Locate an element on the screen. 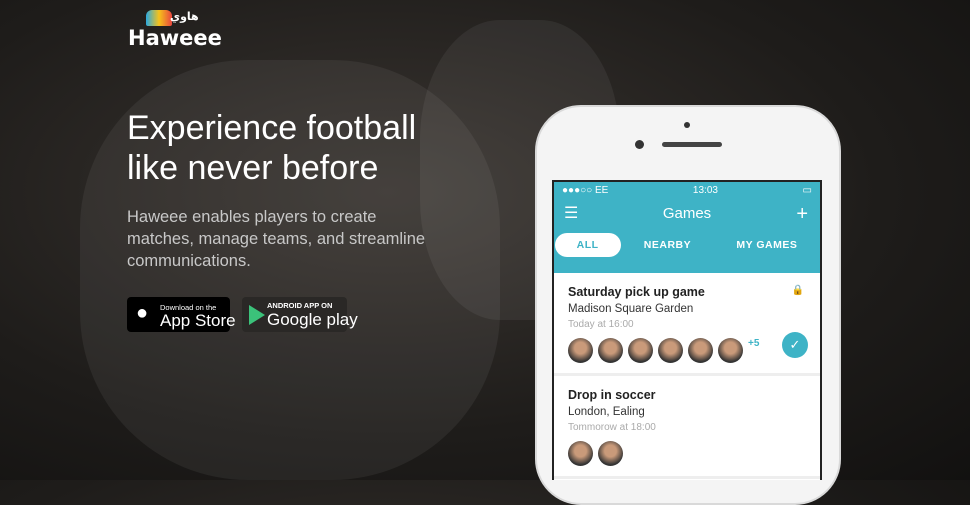 Image resolution: width=970 pixels, height=505 pixels. joined-check-button: ✓ is located at coordinates (795, 345).